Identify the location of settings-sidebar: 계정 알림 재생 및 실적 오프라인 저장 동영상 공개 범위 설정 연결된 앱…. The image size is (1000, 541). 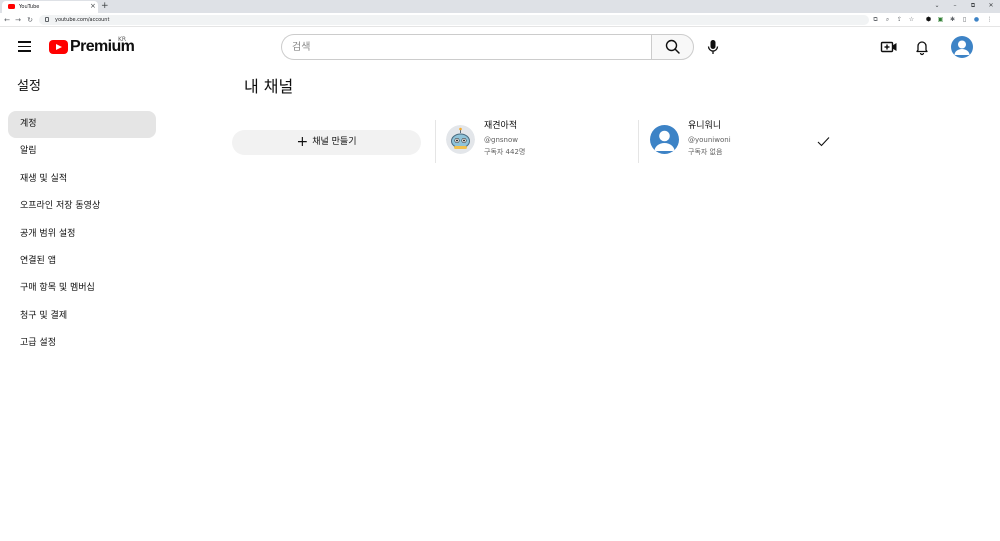
(82, 234).